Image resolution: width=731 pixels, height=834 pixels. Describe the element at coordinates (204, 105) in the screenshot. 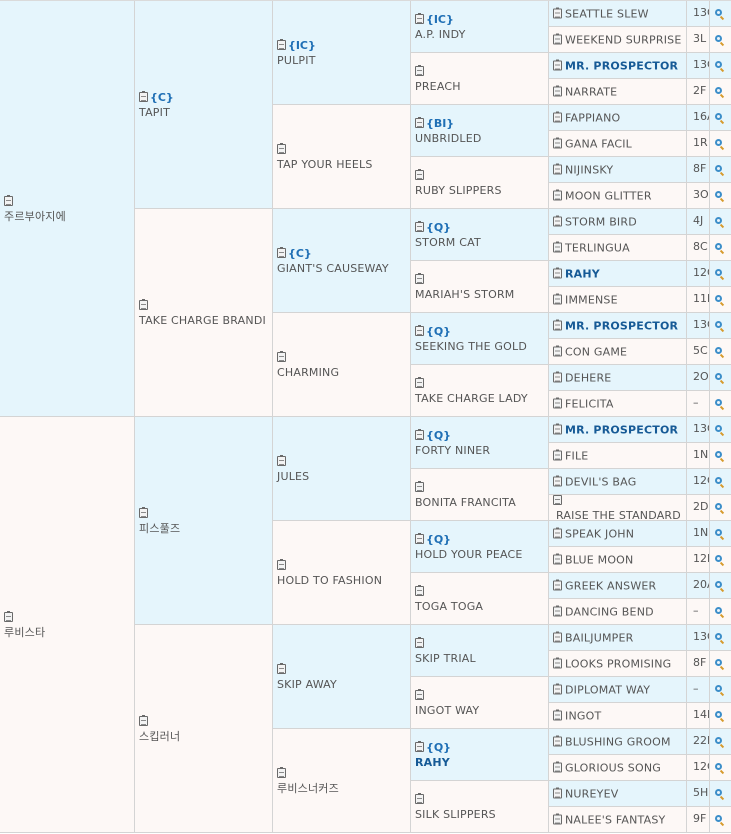

I see `horse-cell-gen2: {C} TAPIT` at that location.